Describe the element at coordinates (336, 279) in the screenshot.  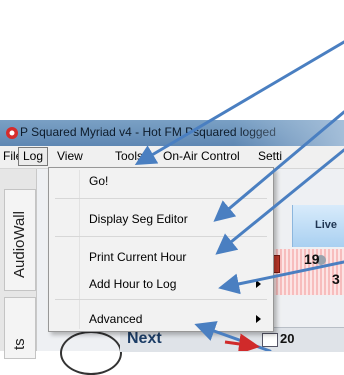
I see `cart-duration: 3` at that location.